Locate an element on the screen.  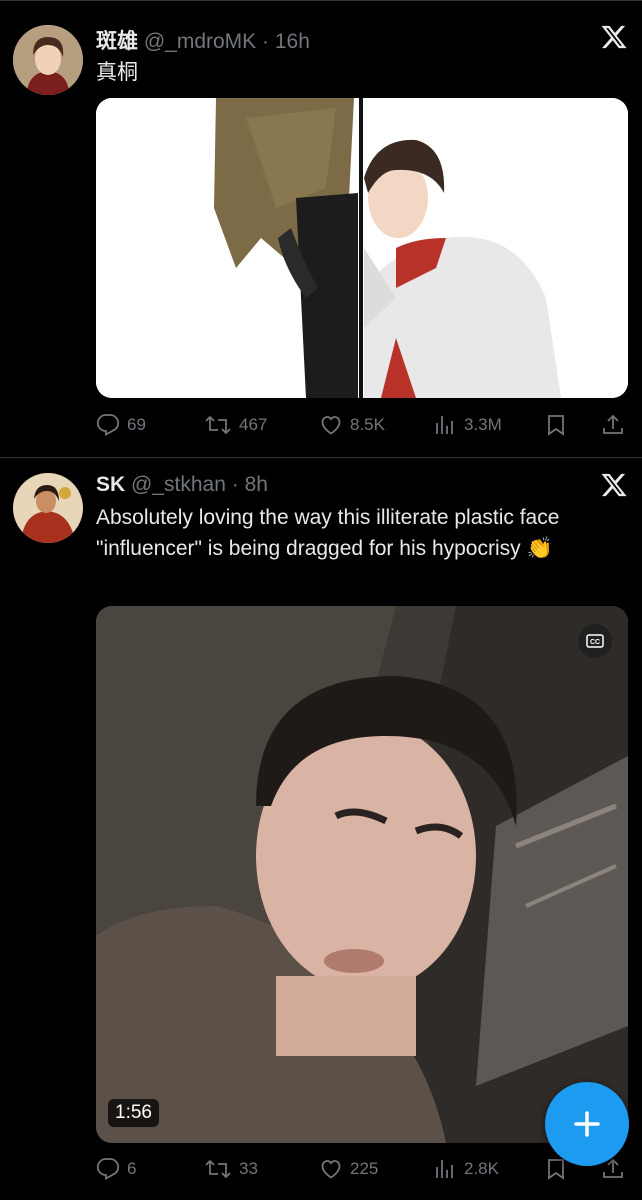
author-handle: @_mdroMK is located at coordinates (200, 41).